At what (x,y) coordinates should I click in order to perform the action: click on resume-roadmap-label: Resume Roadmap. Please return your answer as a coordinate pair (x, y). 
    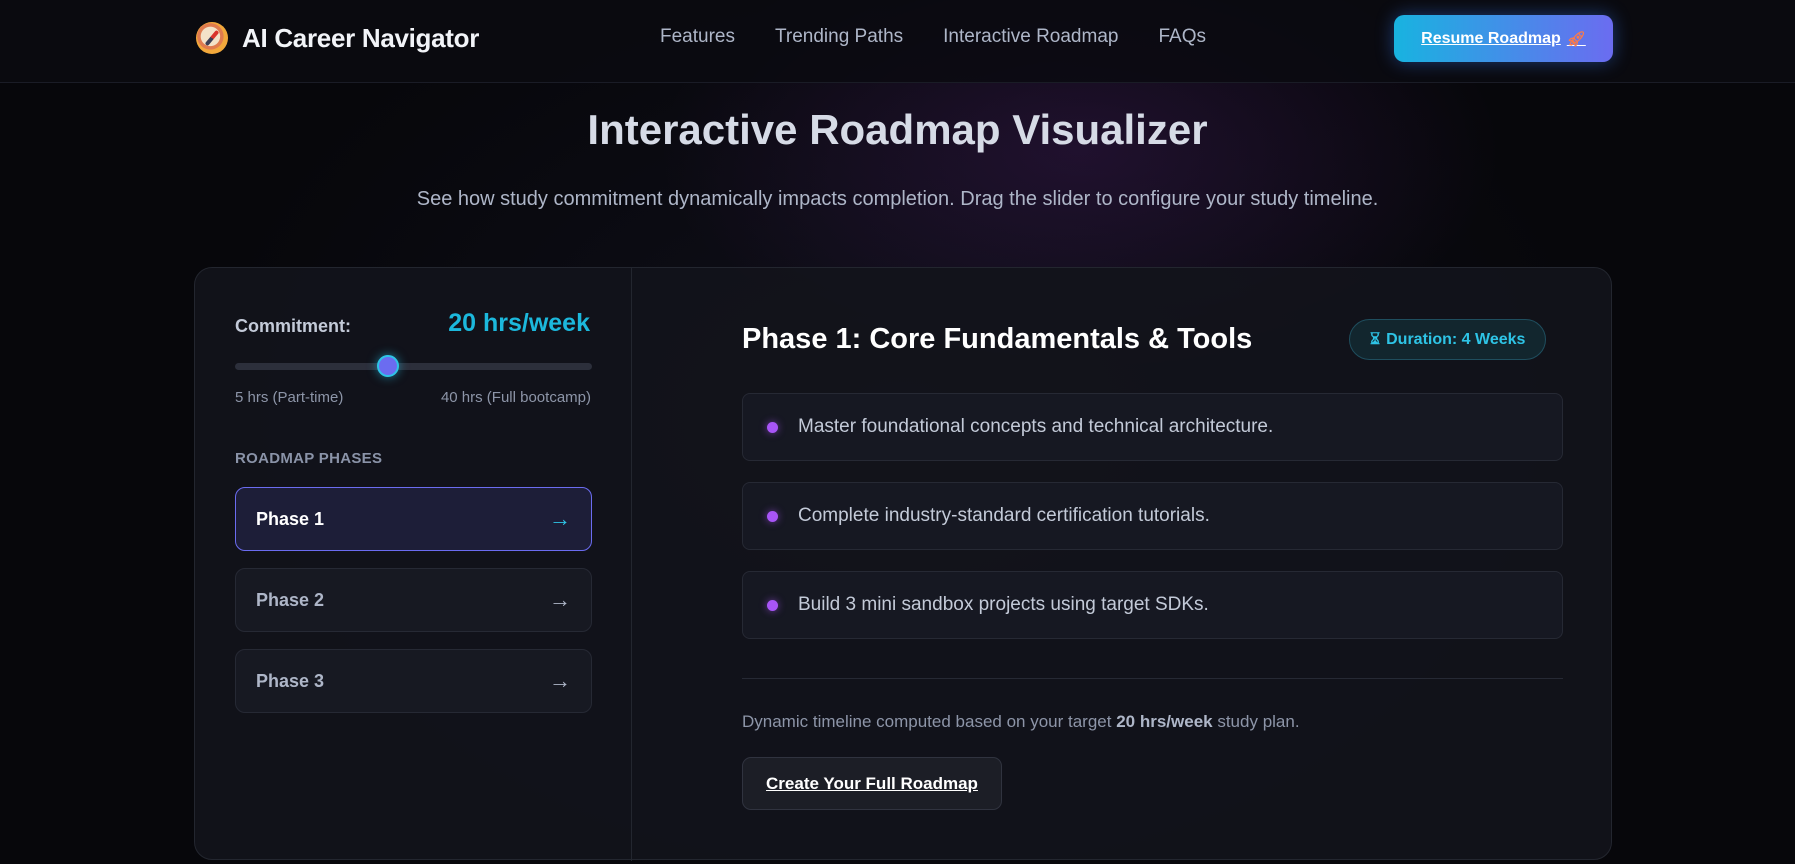
    Looking at the image, I should click on (1491, 38).